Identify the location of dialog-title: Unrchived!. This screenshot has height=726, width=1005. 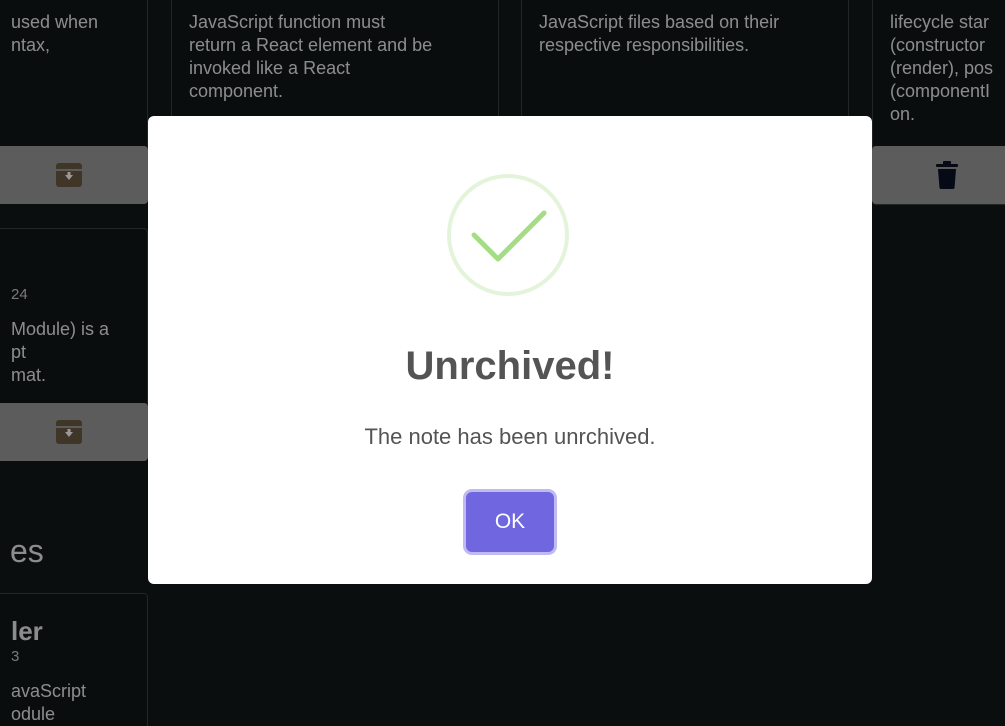
(510, 366).